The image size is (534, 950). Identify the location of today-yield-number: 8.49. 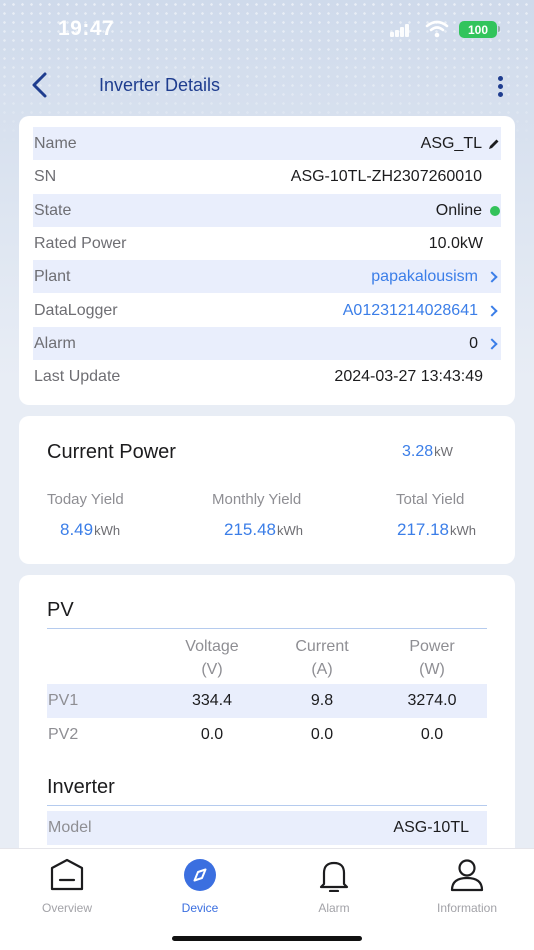
(77, 529).